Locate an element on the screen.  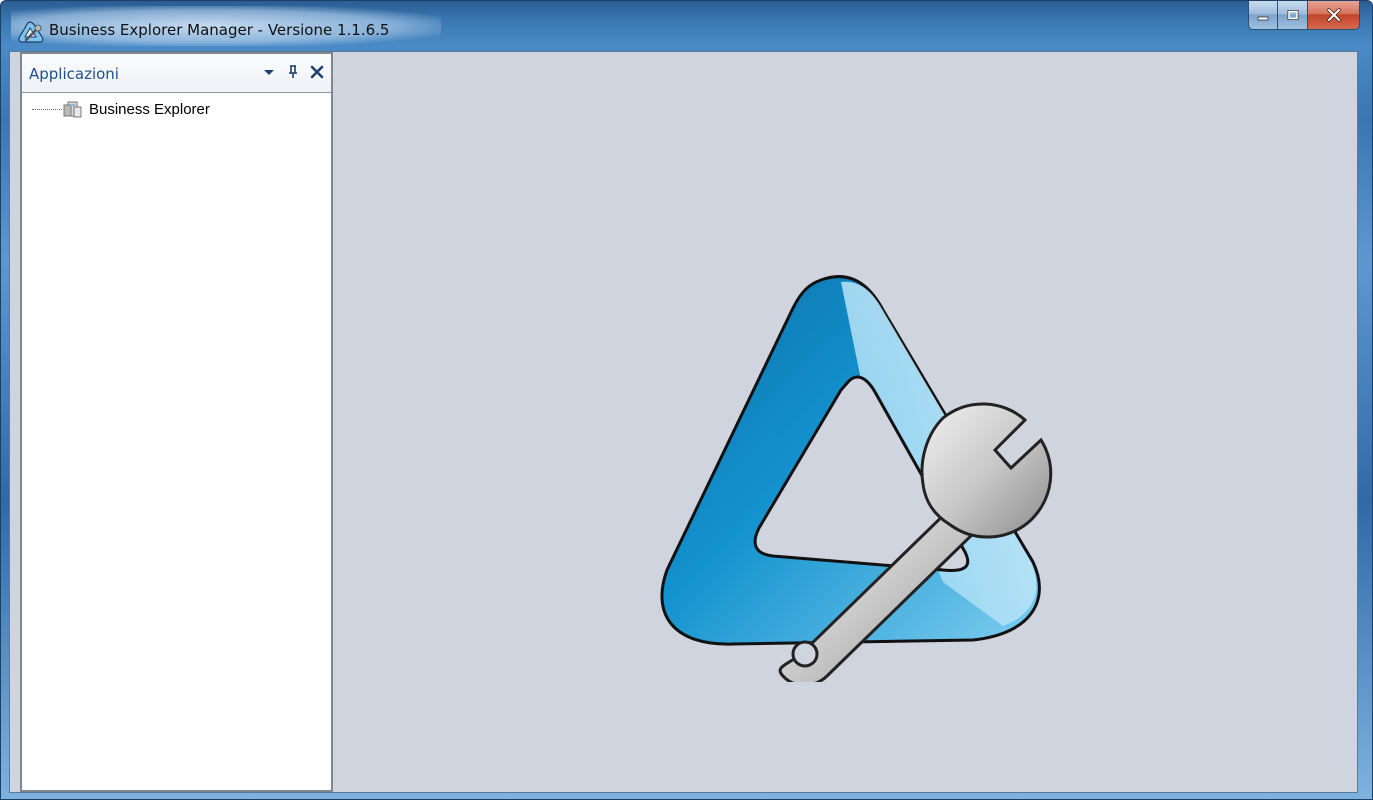
tree-item: Business Explorer is located at coordinates (121, 109).